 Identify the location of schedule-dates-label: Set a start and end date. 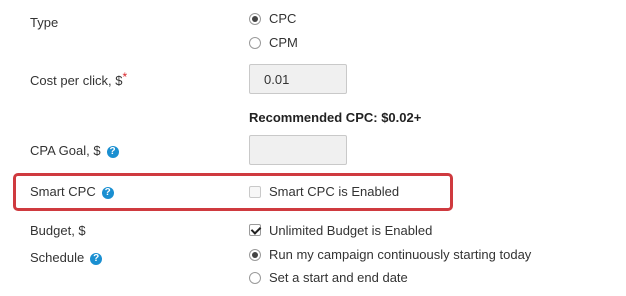
(338, 277).